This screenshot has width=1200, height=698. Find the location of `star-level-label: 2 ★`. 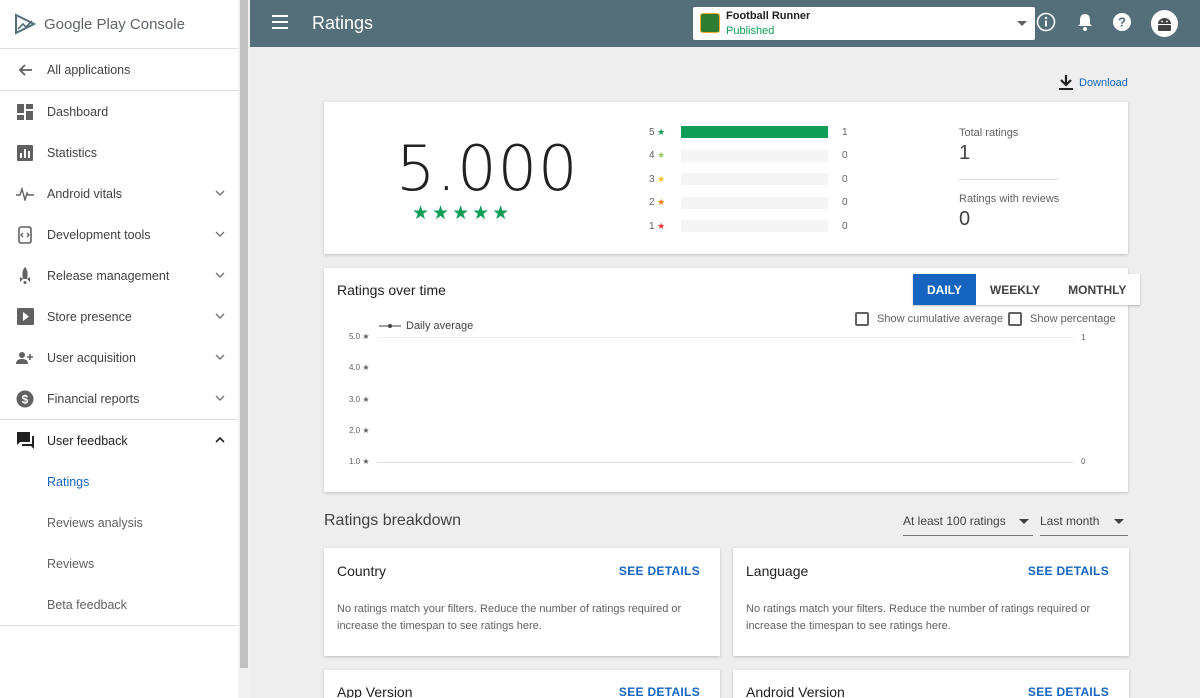

star-level-label: 2 ★ is located at coordinates (657, 202).